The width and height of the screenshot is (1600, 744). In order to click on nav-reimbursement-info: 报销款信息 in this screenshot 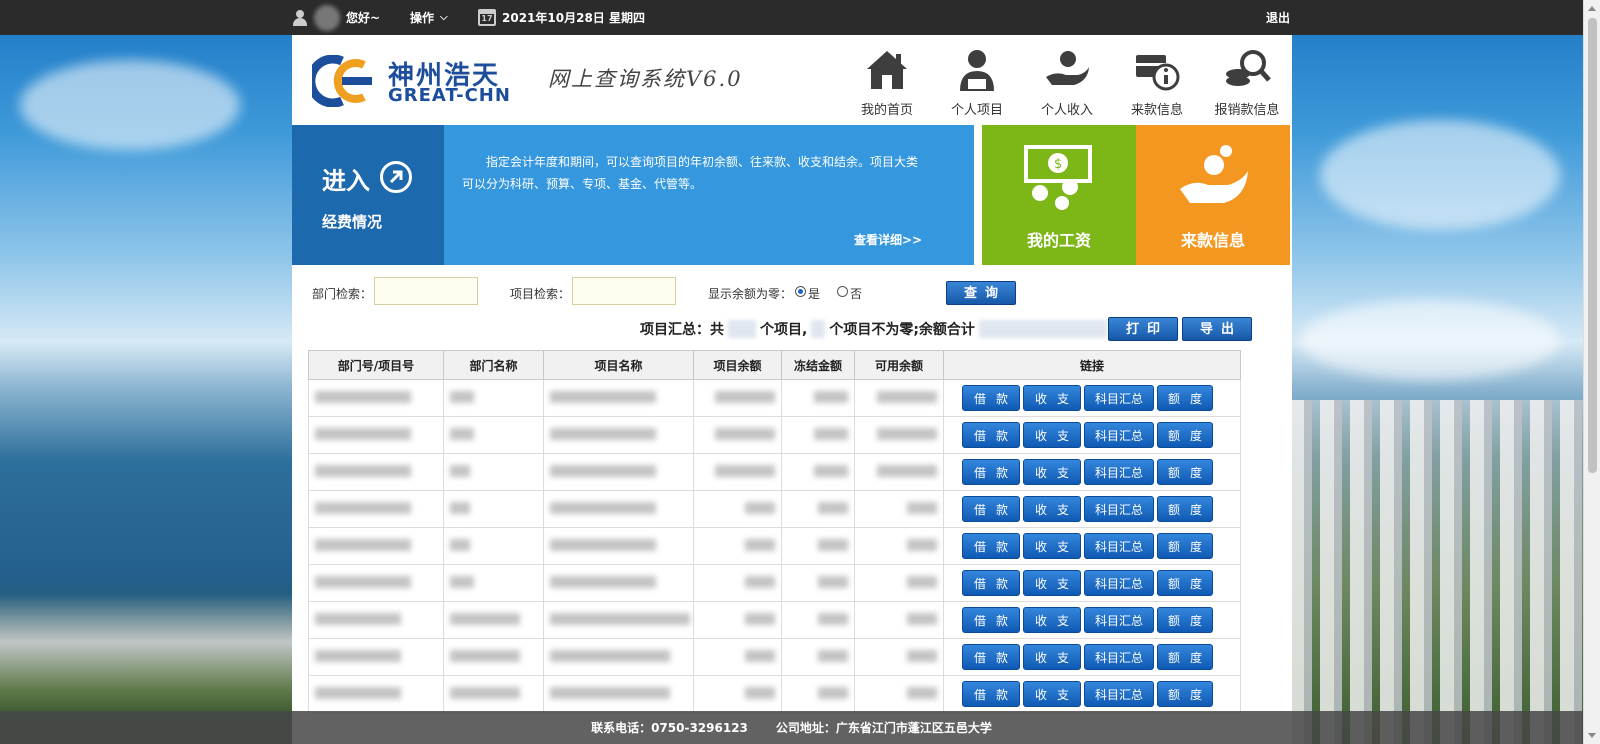, I will do `click(1247, 82)`.